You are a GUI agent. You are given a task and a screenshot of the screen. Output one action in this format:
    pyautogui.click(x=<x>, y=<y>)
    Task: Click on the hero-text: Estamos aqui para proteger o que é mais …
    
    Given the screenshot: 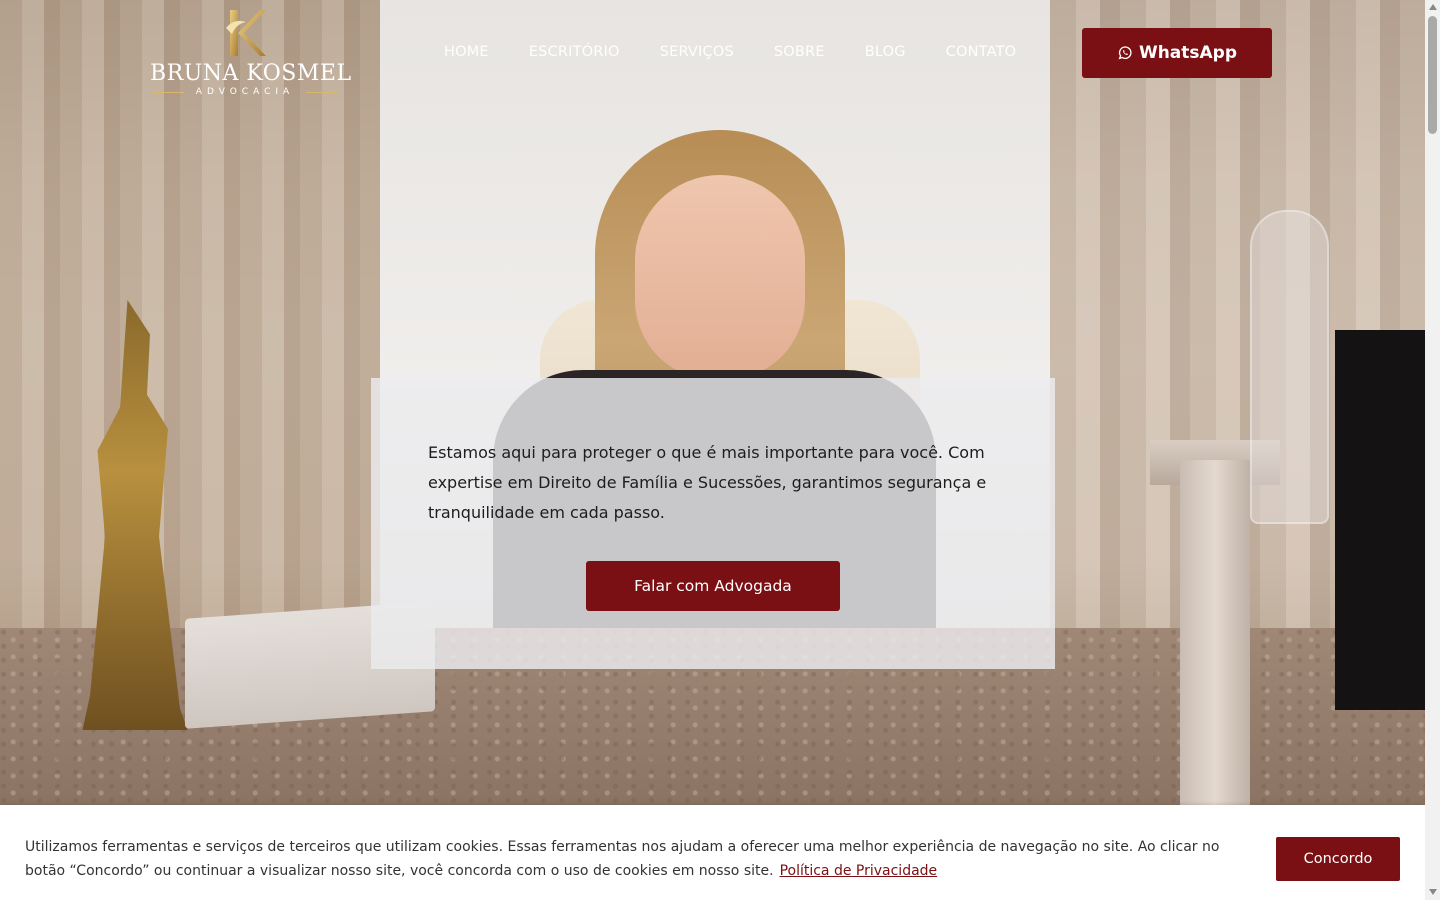 What is the action you would take?
    pyautogui.click(x=707, y=482)
    